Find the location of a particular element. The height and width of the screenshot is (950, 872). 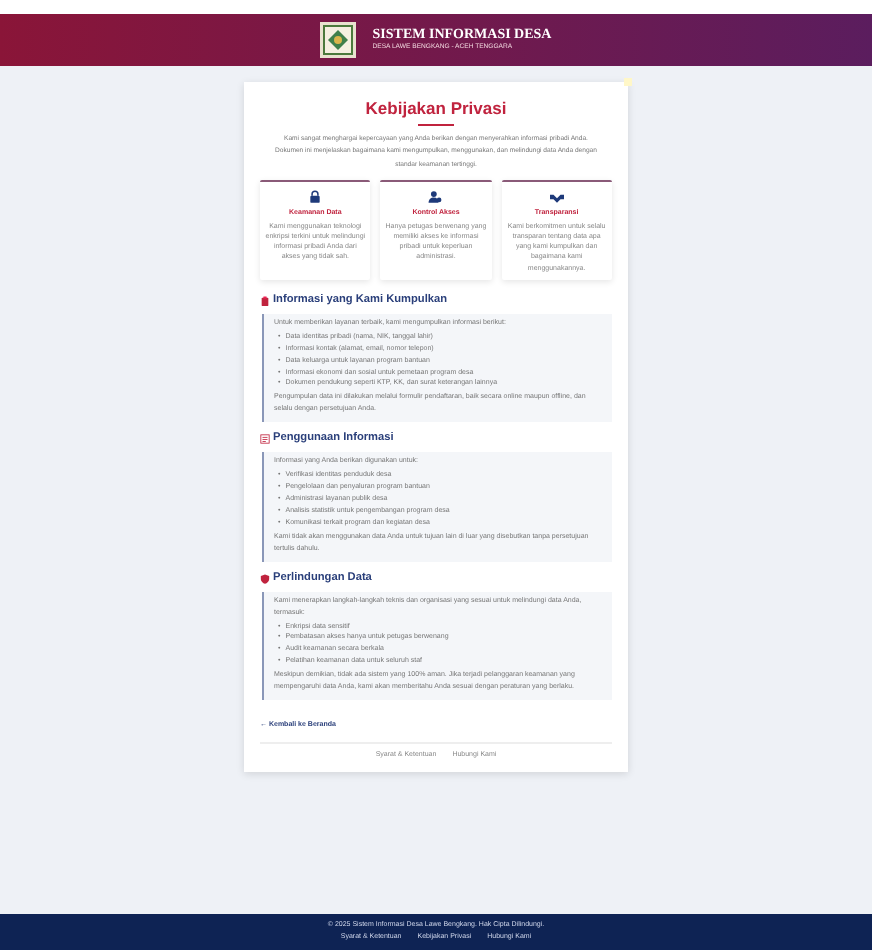

lock-icon is located at coordinates (315, 196).